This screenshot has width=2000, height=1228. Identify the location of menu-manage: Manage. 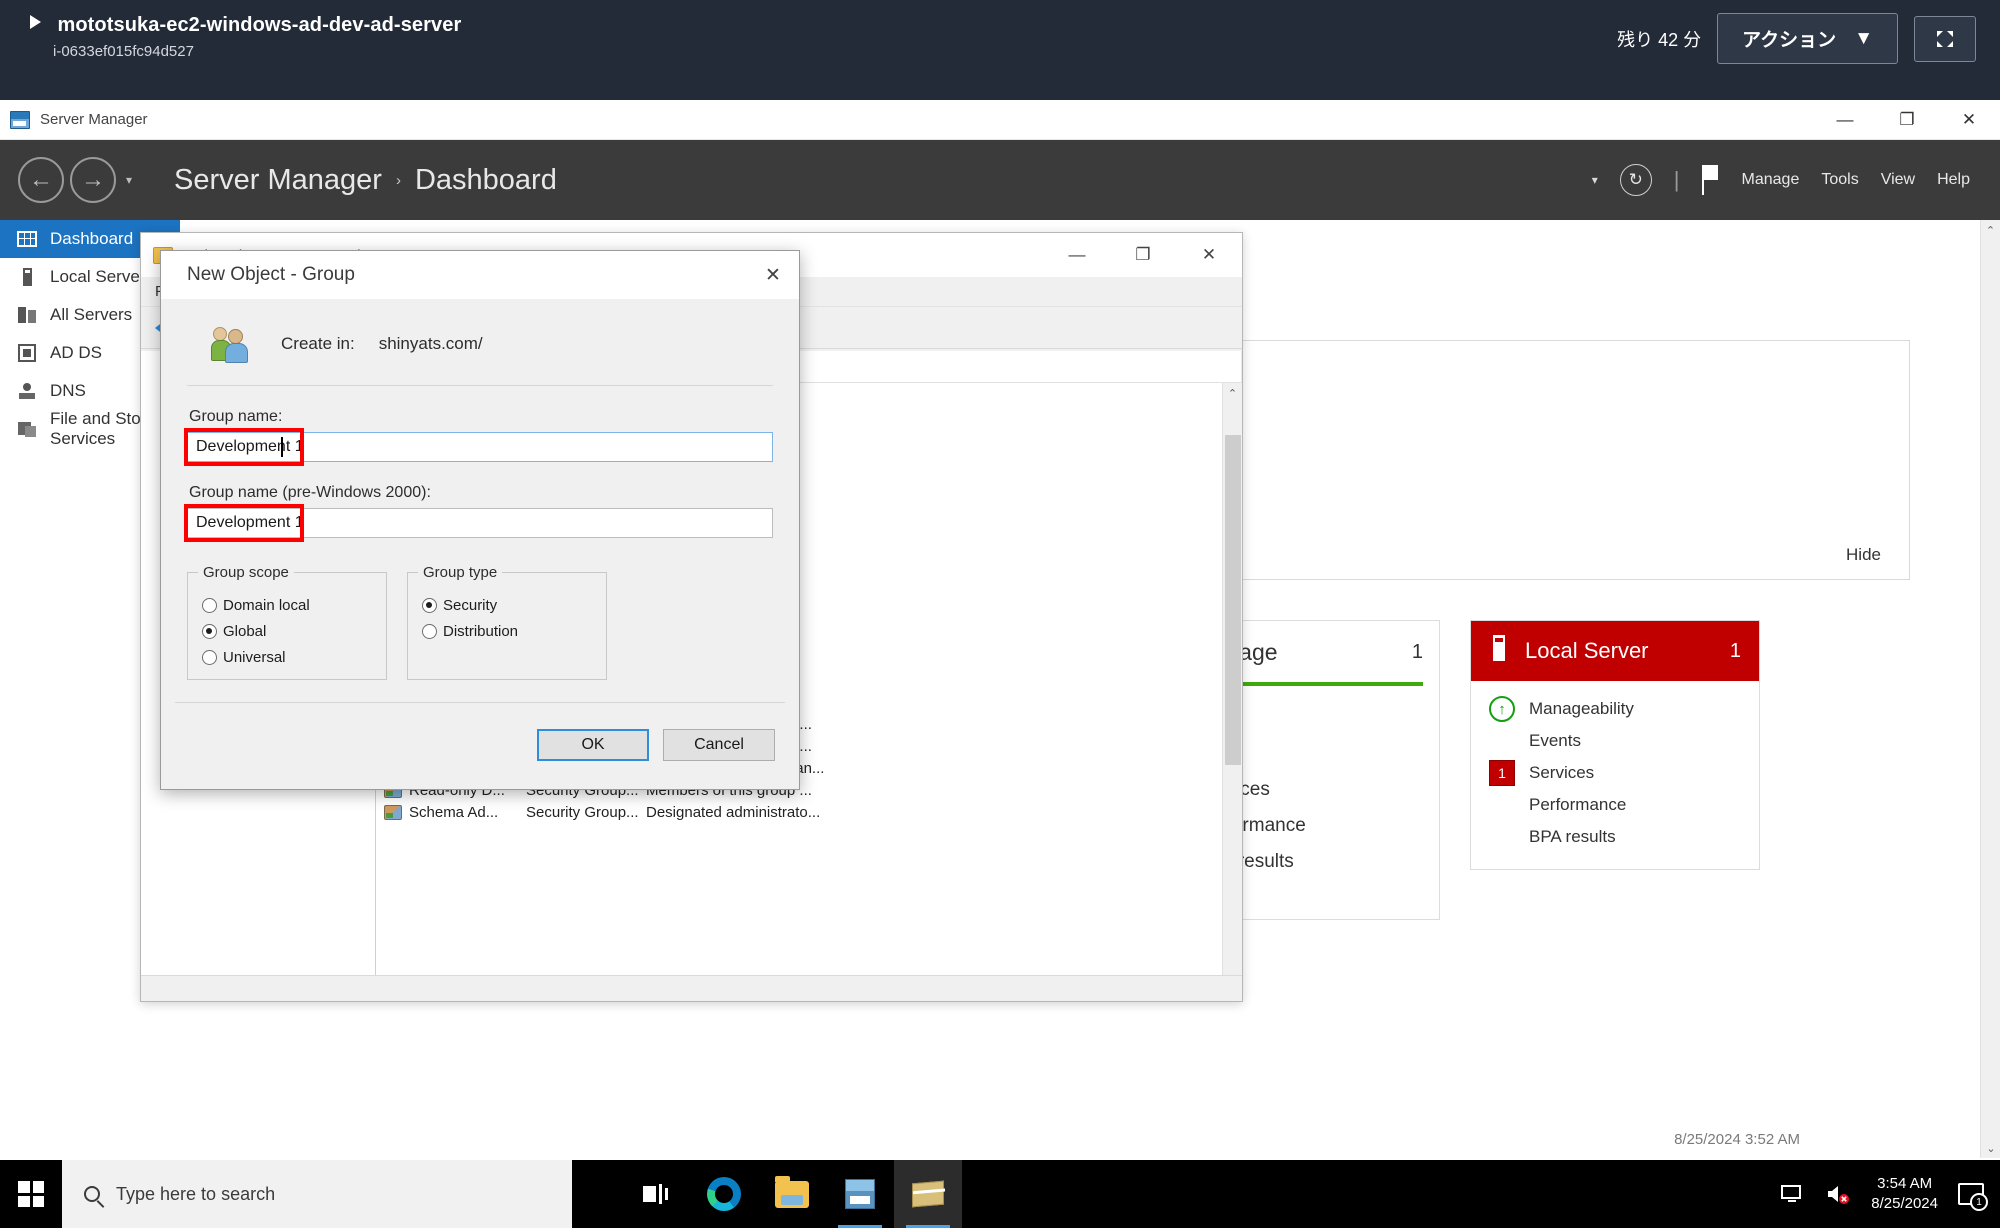
(1771, 180).